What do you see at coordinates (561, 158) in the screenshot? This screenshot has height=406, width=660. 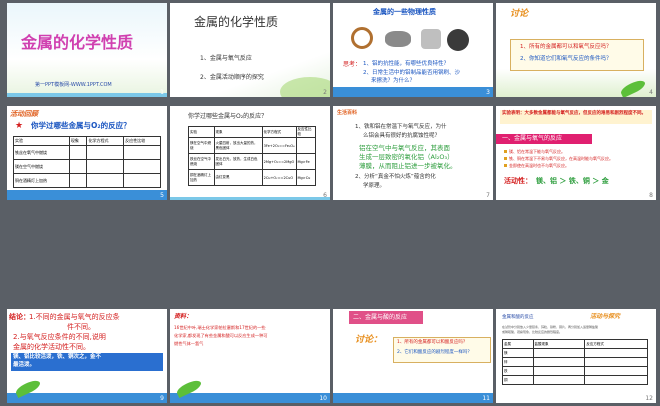 I see `bullet-text: 铁、铜在常温下不易与氧气反应，在高温时能与氧气反应。` at bounding box center [561, 158].